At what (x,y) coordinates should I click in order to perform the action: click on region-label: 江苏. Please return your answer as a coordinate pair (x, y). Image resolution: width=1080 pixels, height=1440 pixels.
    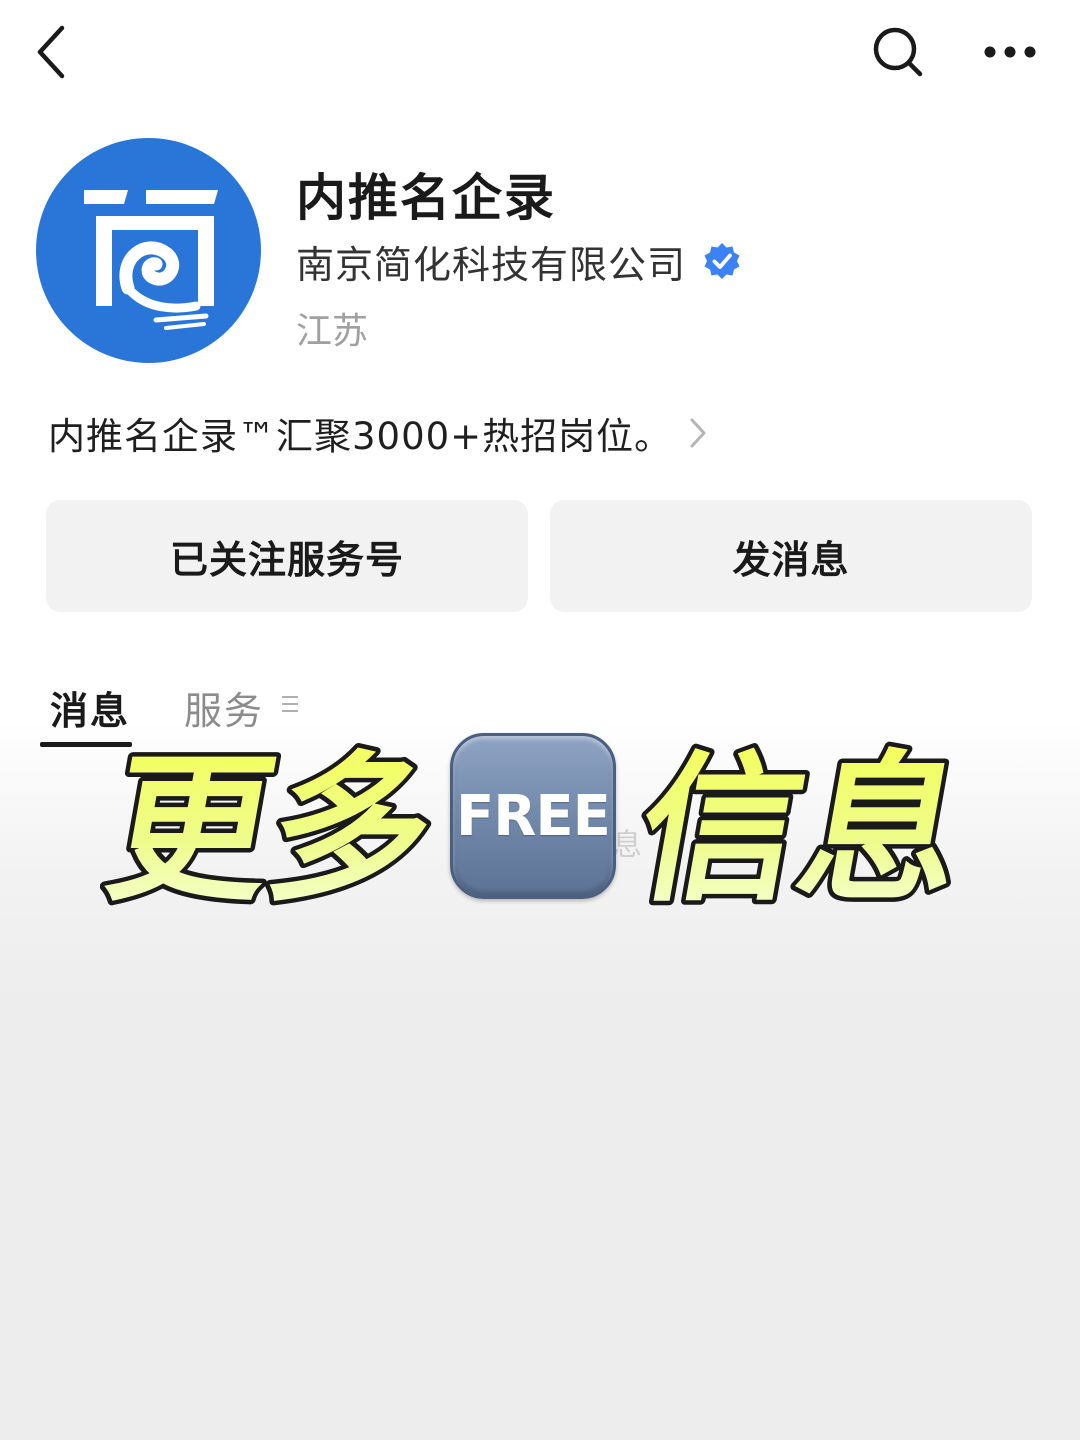
    Looking at the image, I should click on (332, 331).